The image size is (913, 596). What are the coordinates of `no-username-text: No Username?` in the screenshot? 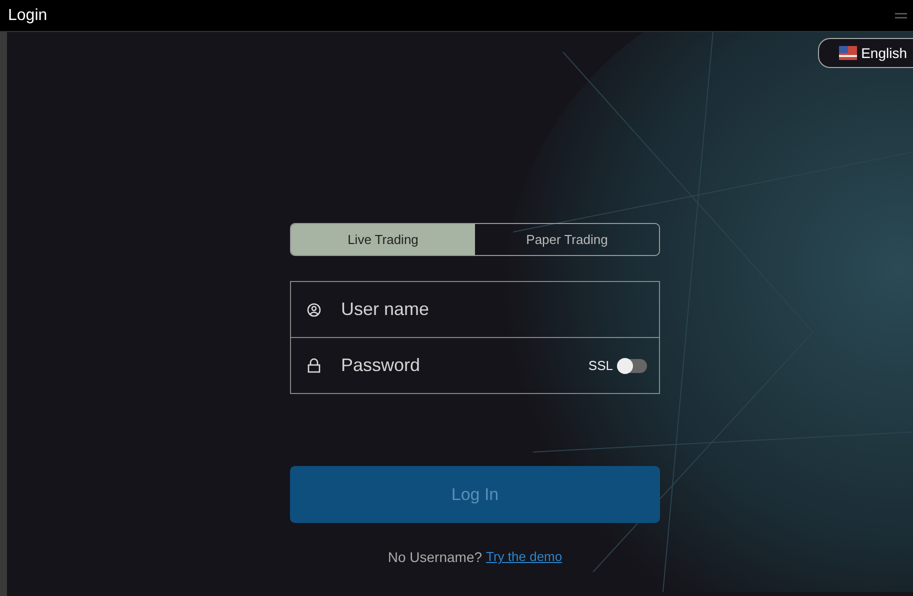 It's located at (435, 557).